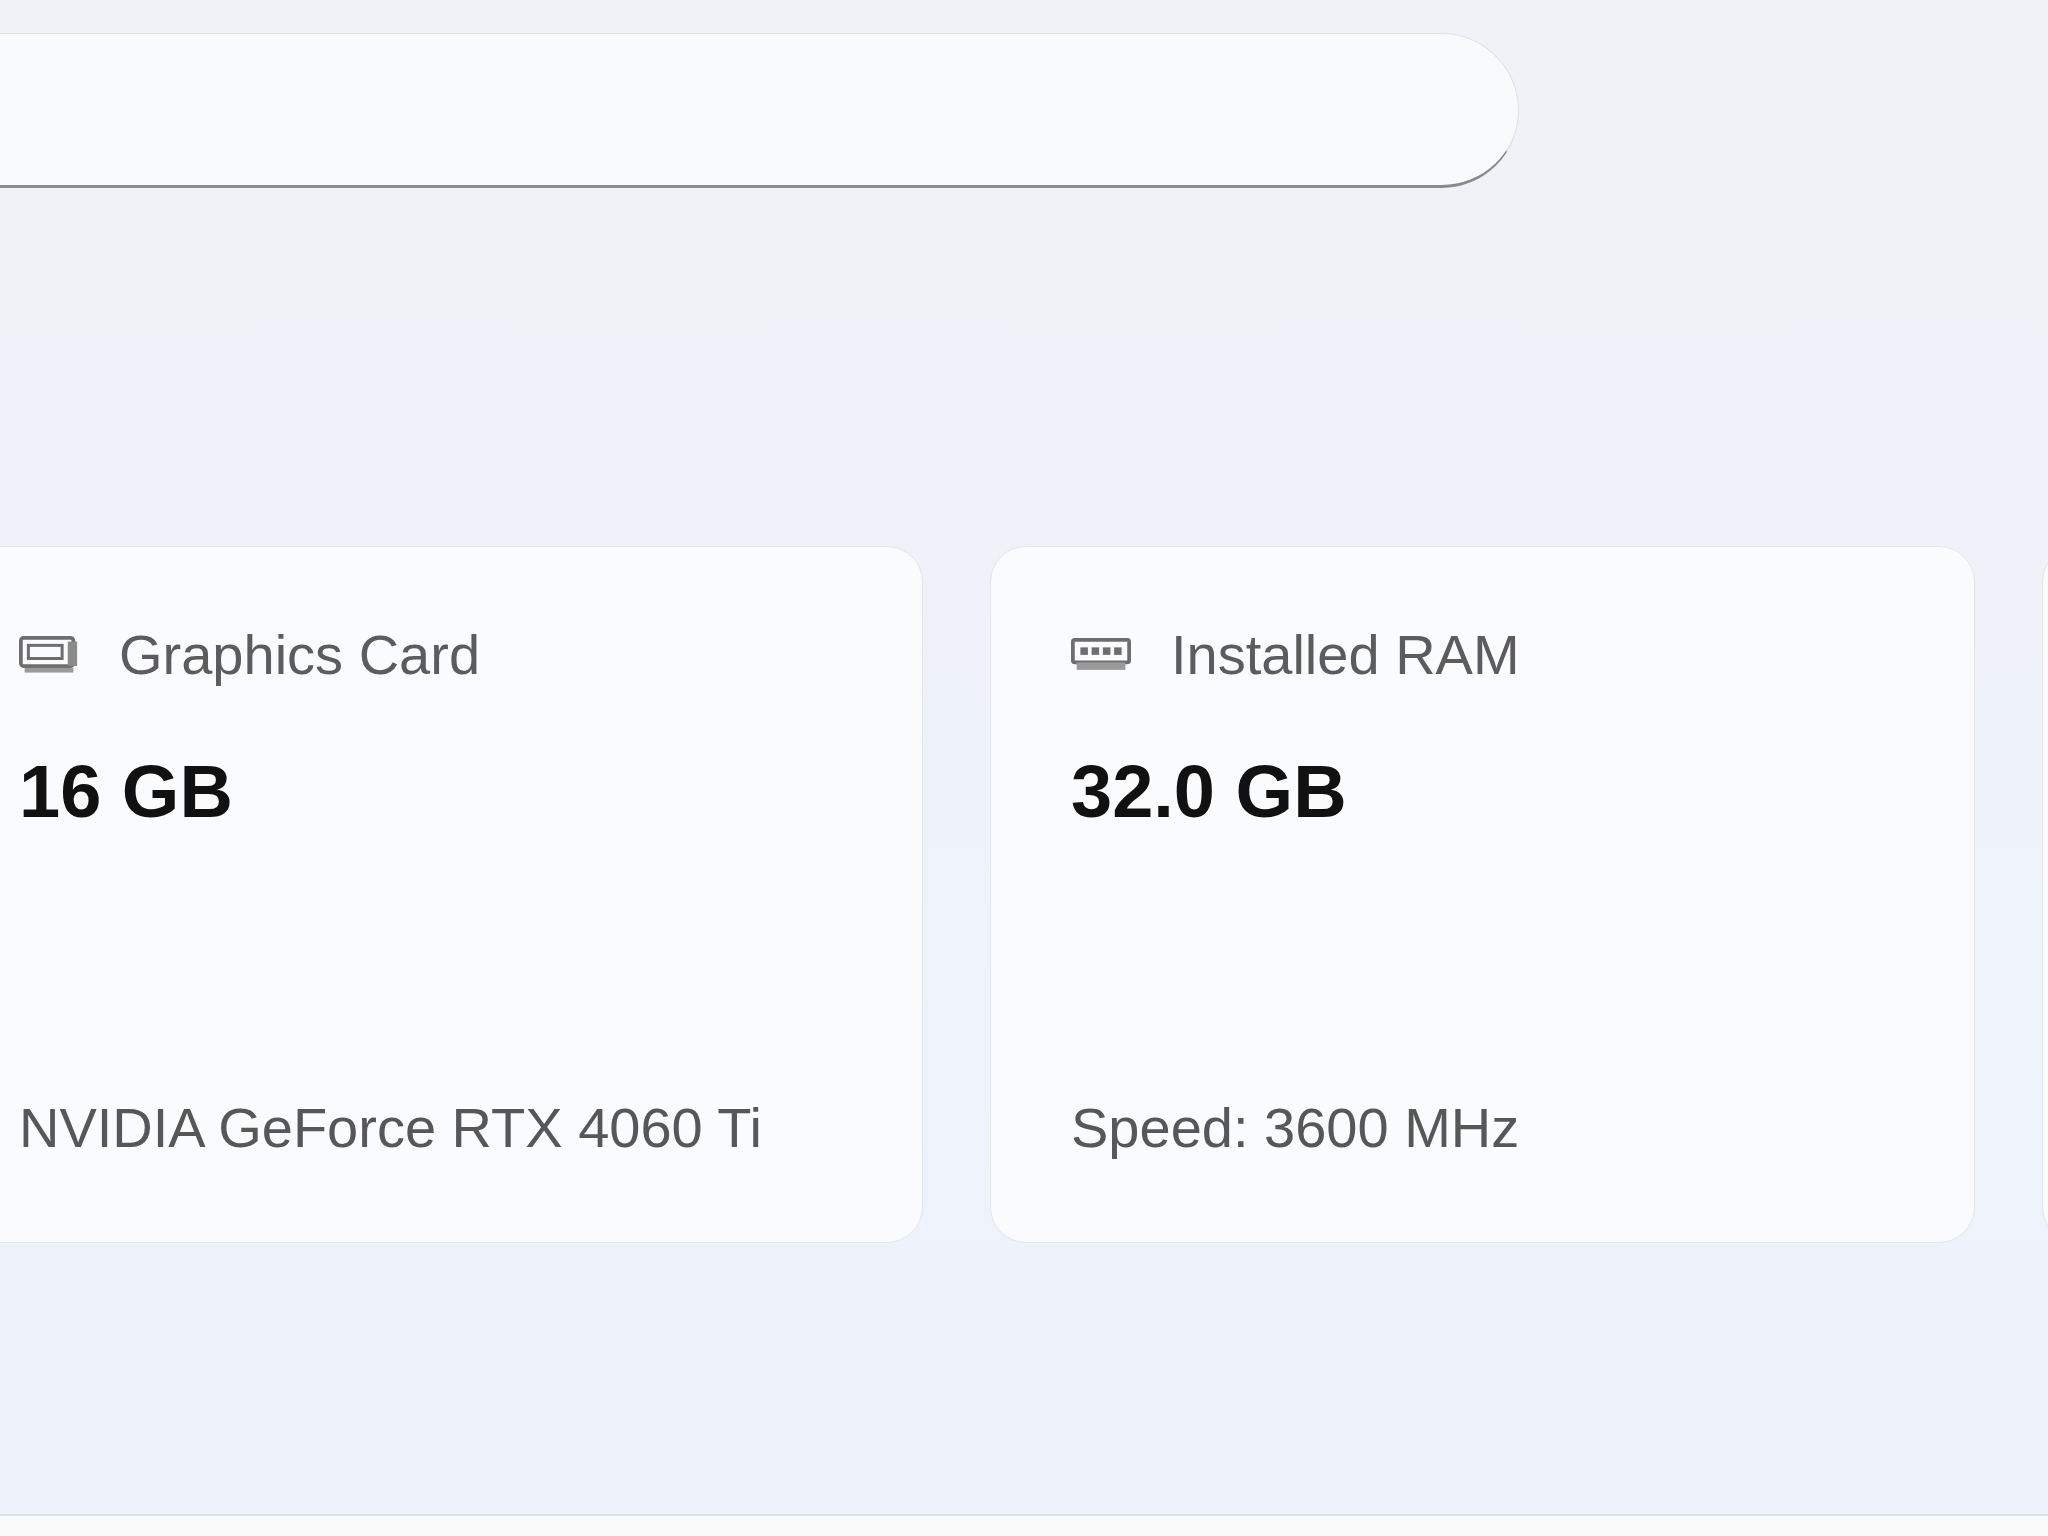  Describe the element at coordinates (49, 655) in the screenshot. I see `graphics-card-icon` at that location.